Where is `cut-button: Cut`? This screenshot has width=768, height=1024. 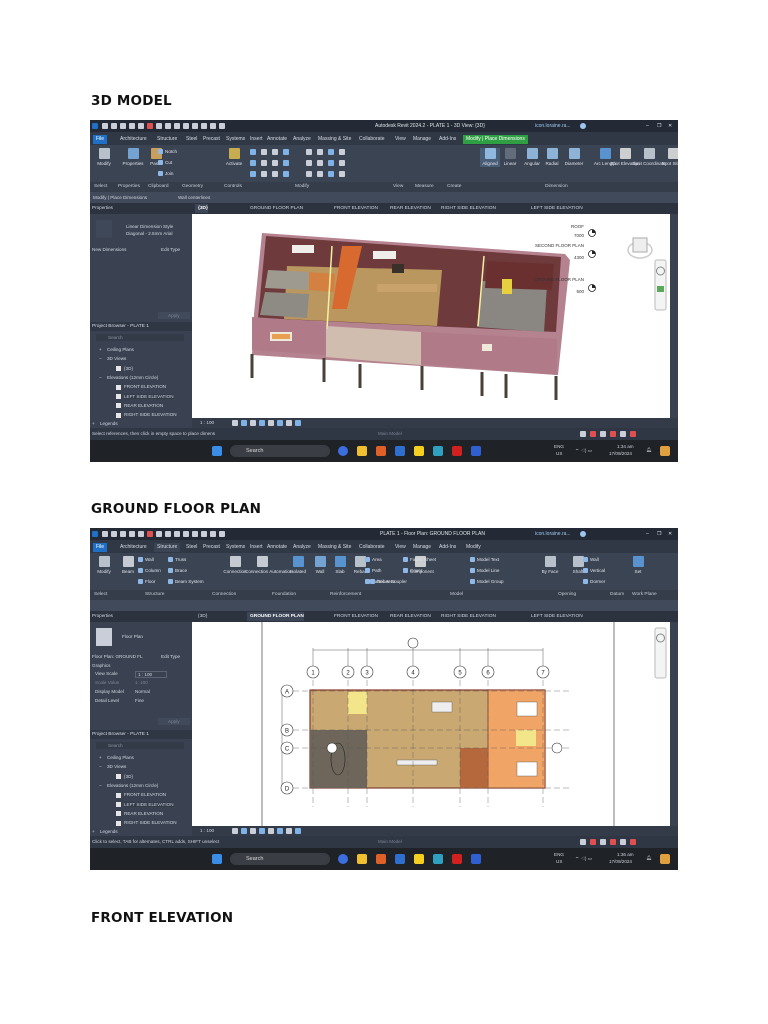
cut-button: Cut is located at coordinates (165, 162).